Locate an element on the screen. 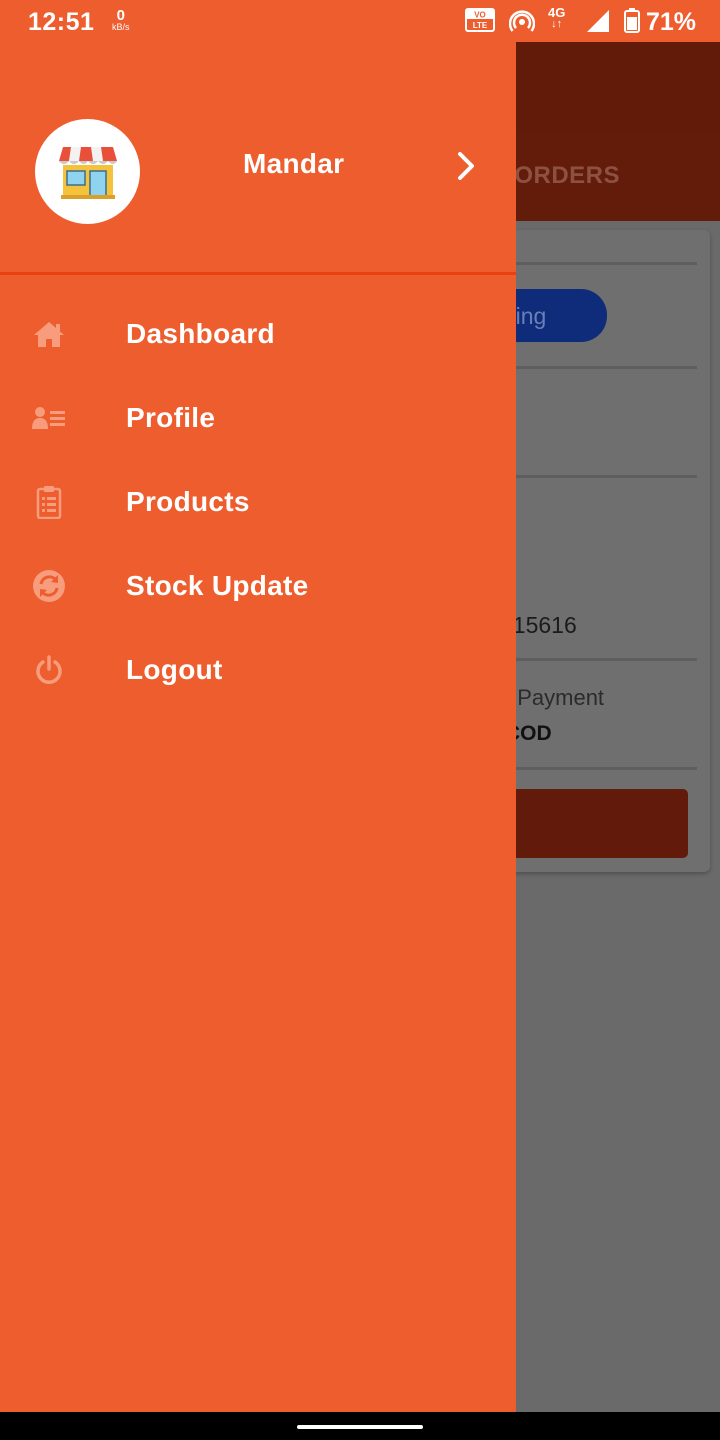 This screenshot has height=1440, width=720. menu-item-stock-update: Stock Update is located at coordinates (258, 586).